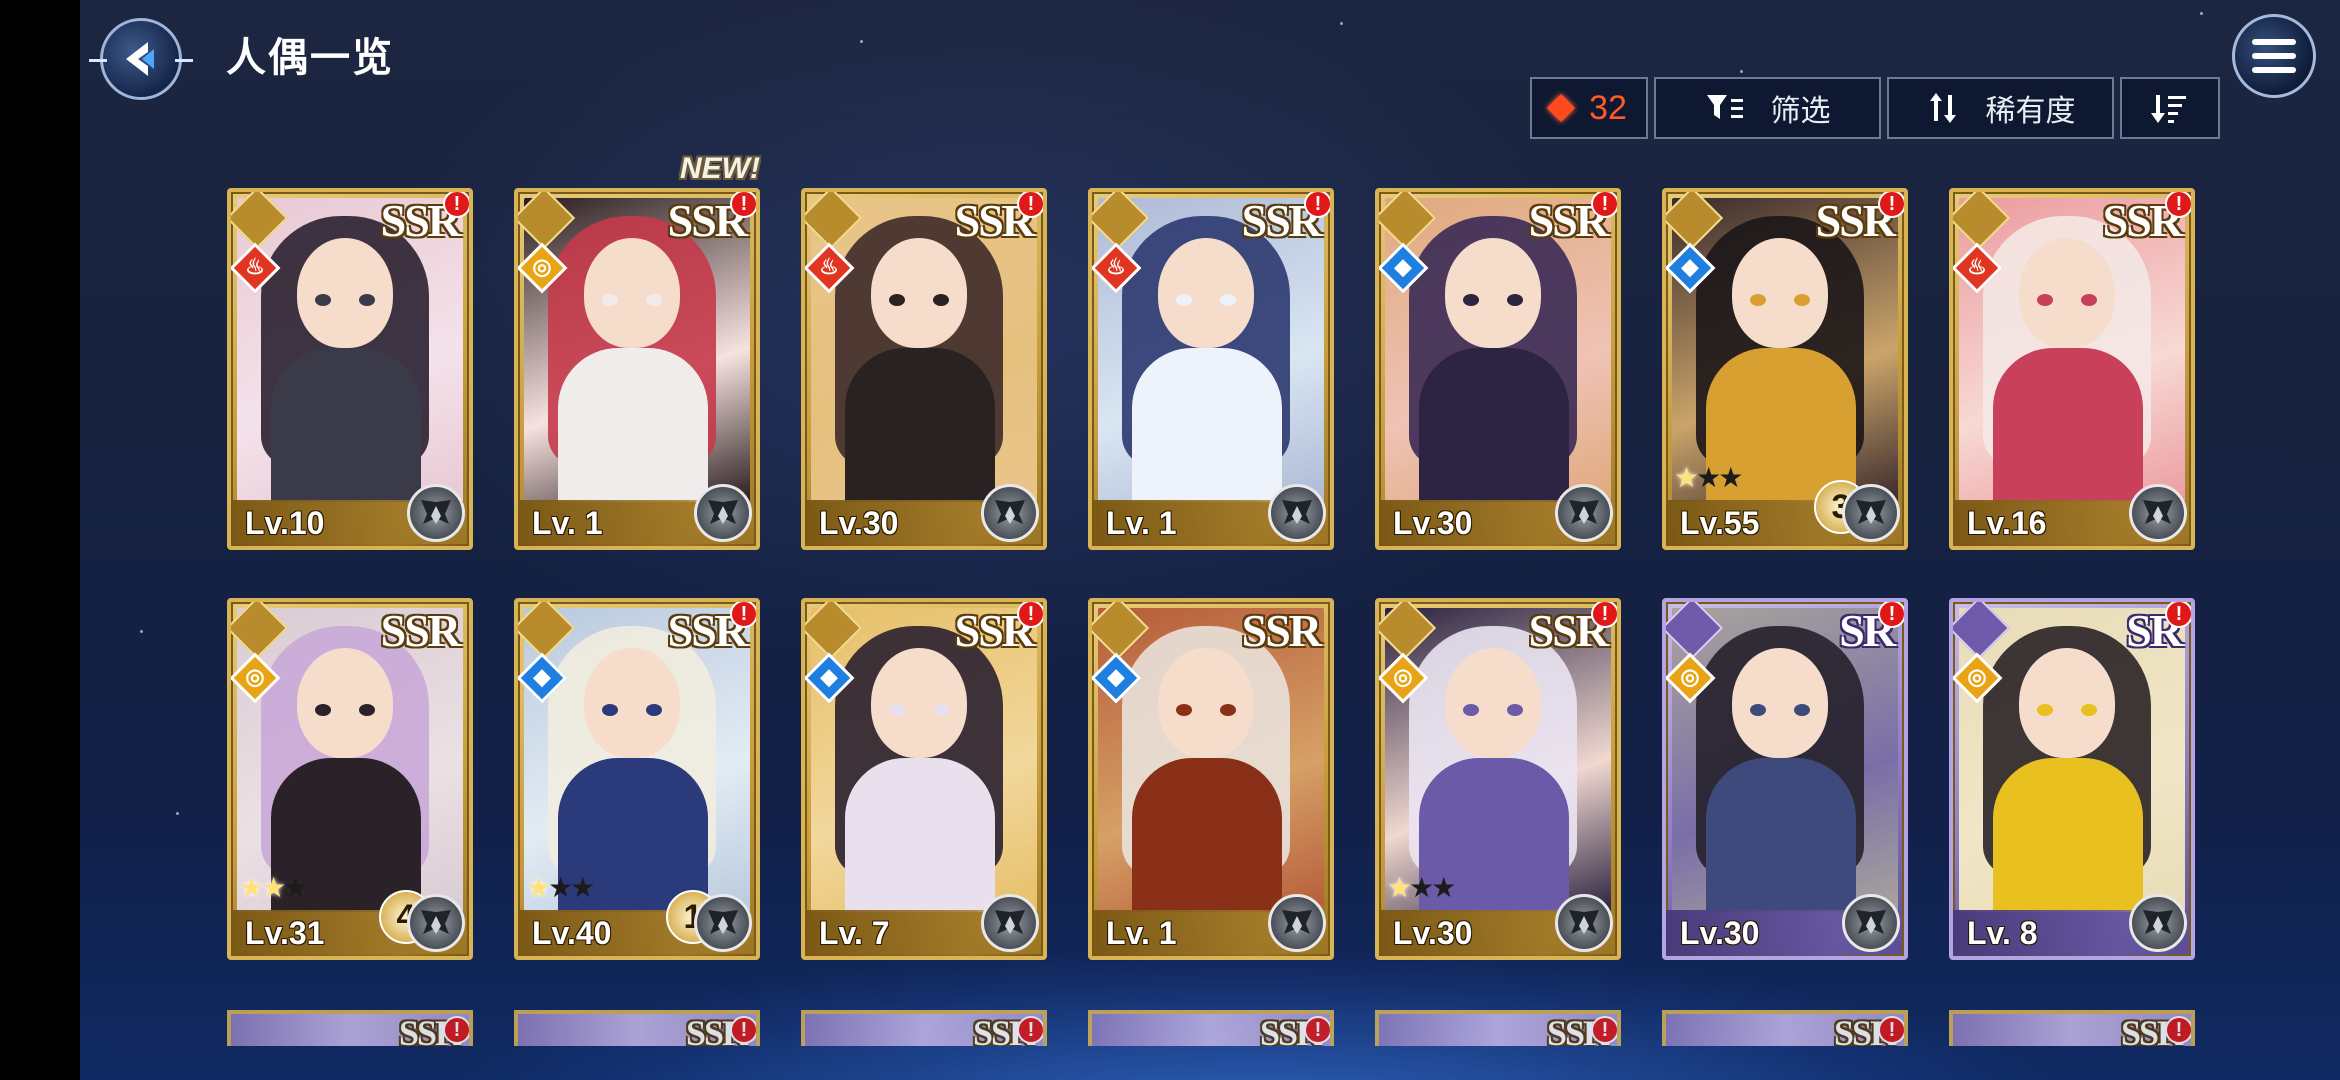 The width and height of the screenshot is (2340, 1080). I want to click on level-label: Lv.55, so click(1720, 523).